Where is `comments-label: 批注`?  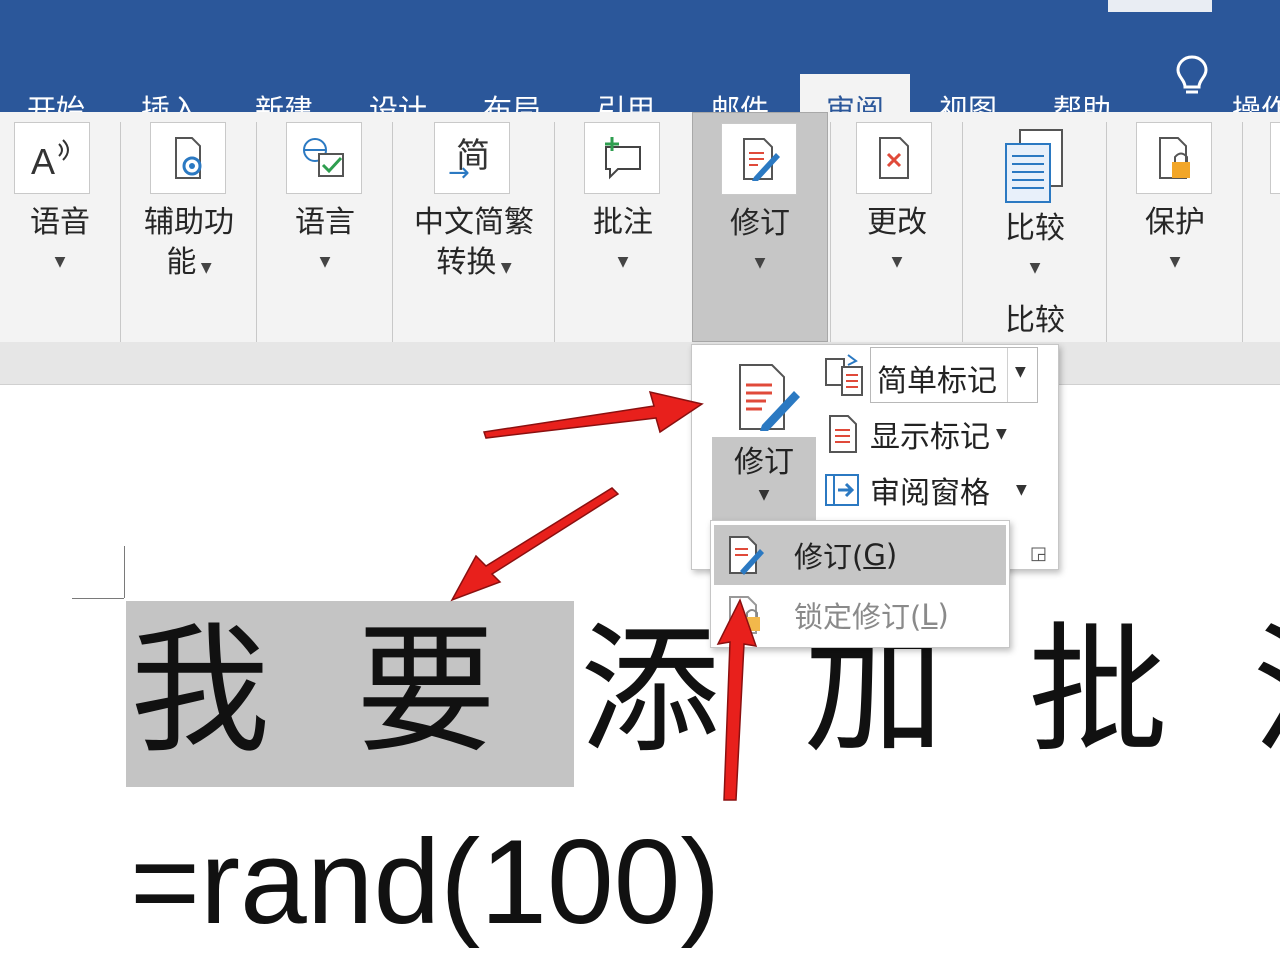
comments-label: 批注 is located at coordinates (623, 222).